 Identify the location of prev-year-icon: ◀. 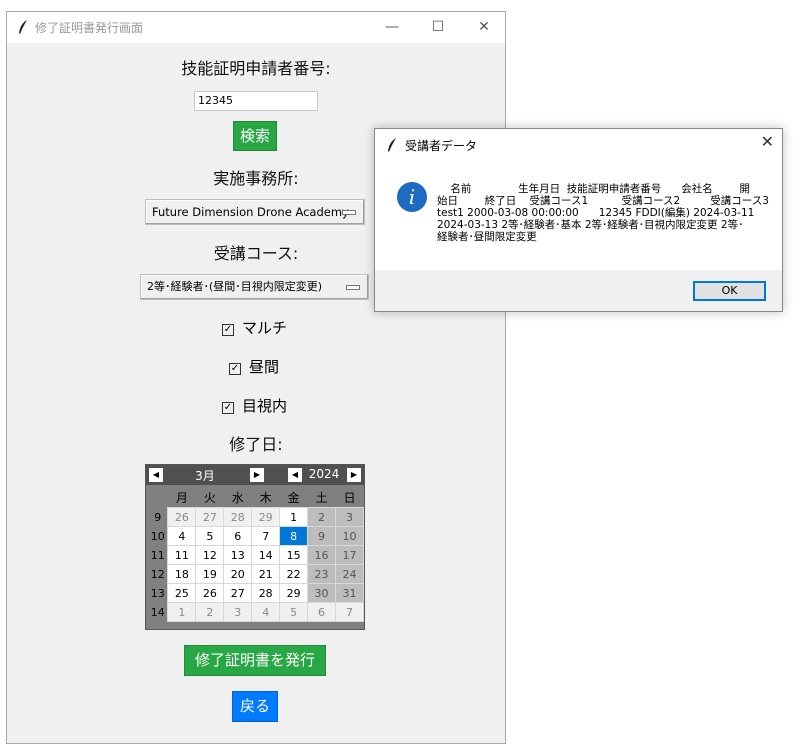
(295, 475).